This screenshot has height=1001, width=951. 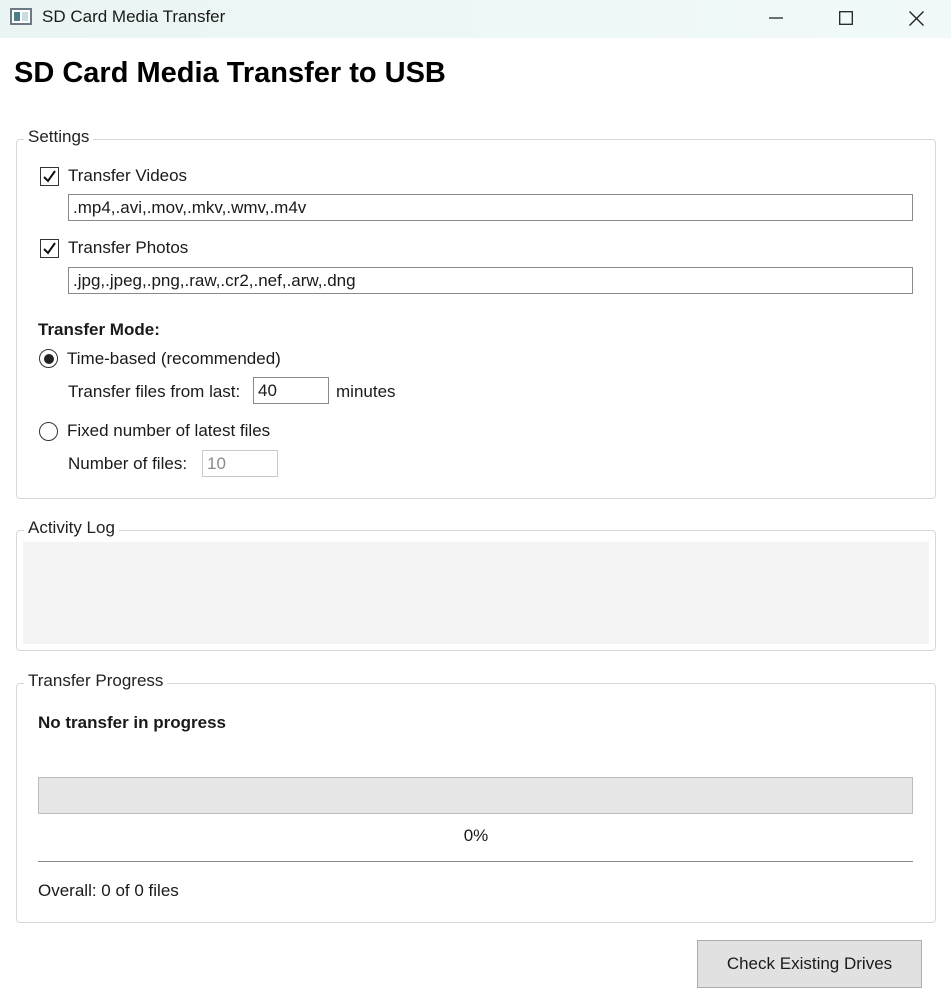 I want to click on transfer-videos-label: Transfer Videos, so click(x=128, y=175).